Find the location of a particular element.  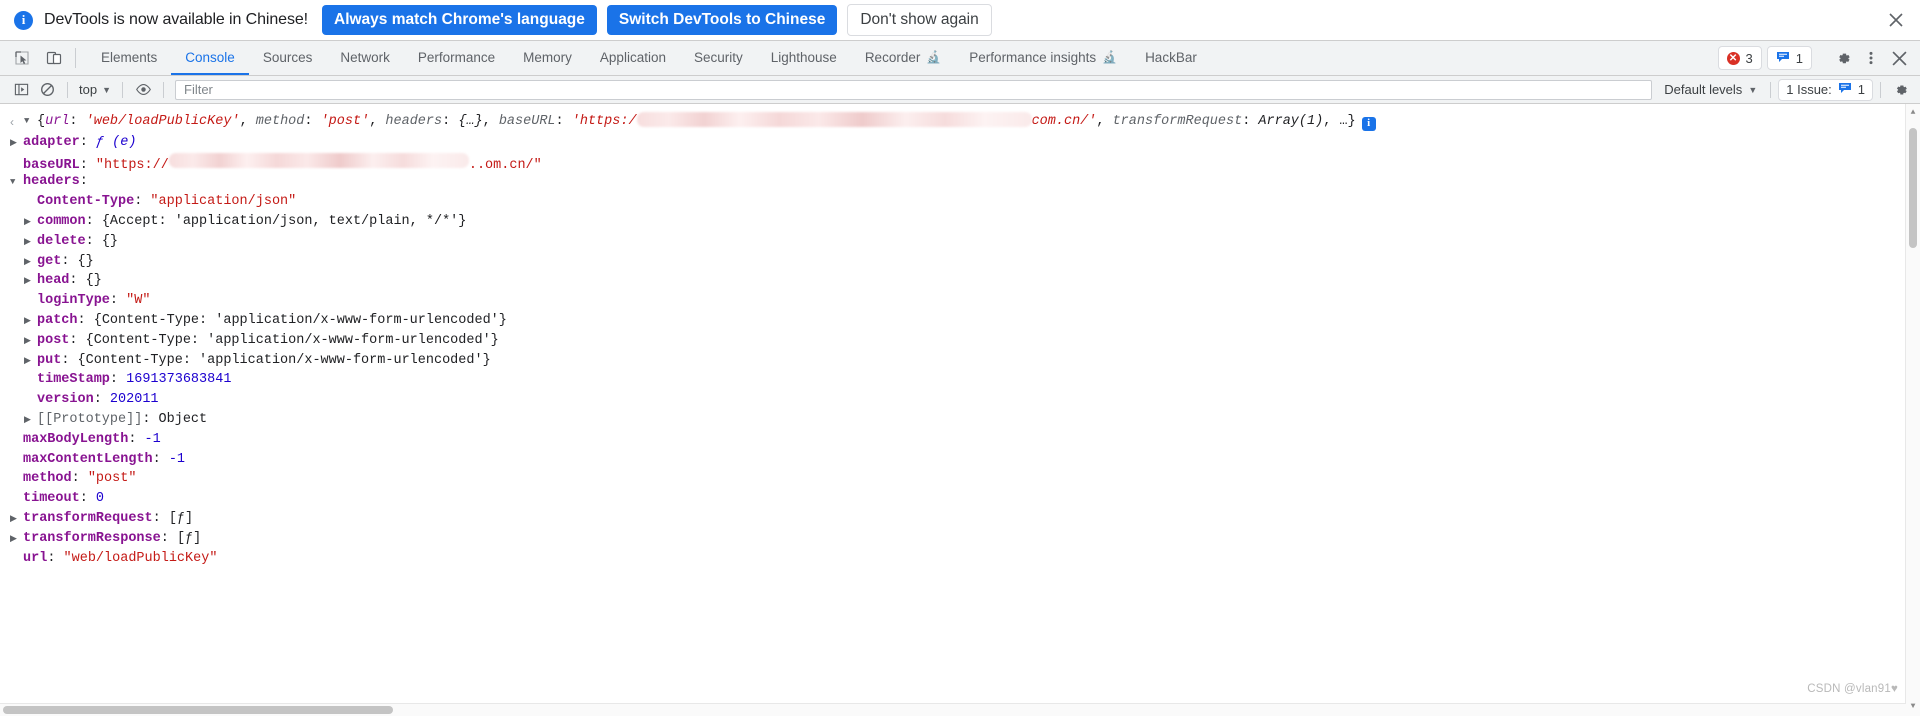

log-levels-selector: Default levels ▼ is located at coordinates (1710, 89).